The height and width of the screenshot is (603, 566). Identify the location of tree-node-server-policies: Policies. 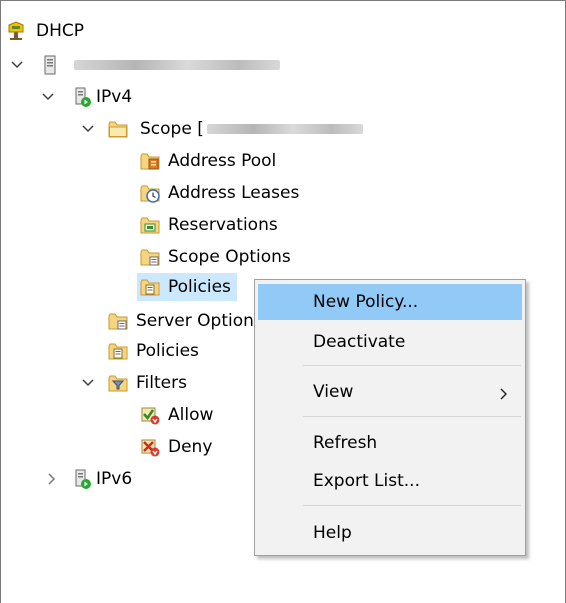
(153, 351).